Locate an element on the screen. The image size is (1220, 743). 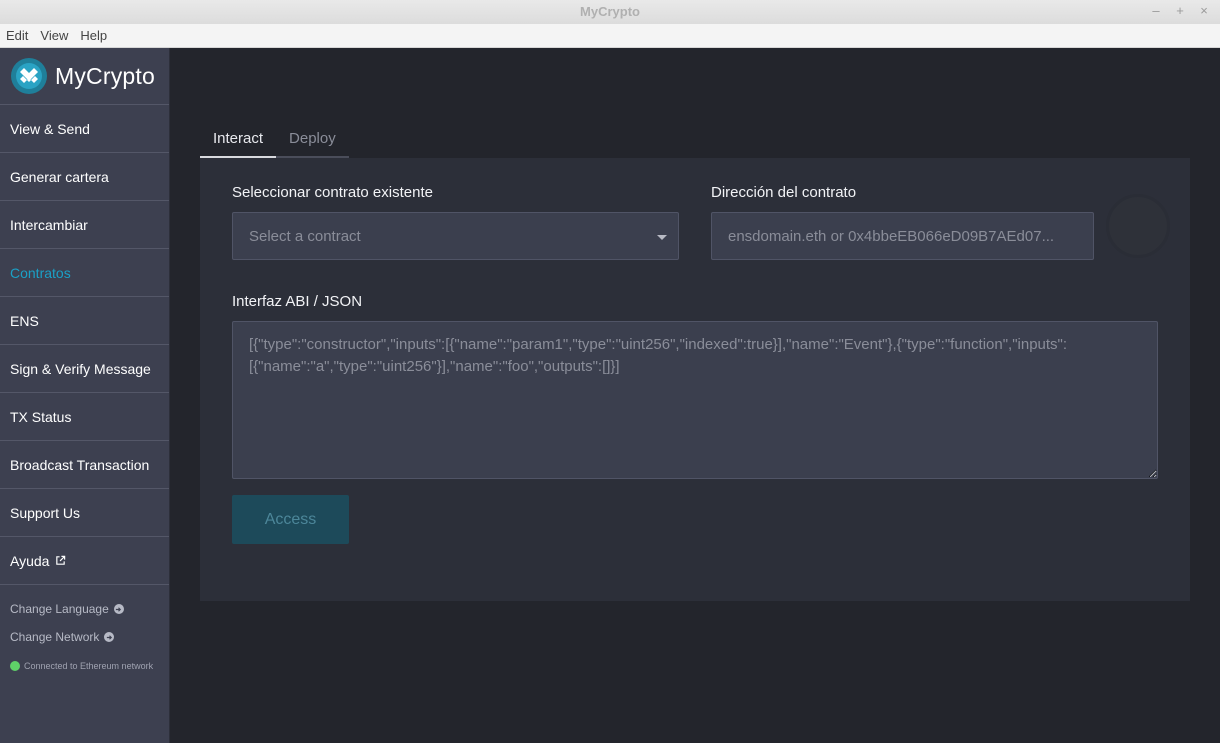
network-status: Connected to Ethereum network is located at coordinates (84, 666).